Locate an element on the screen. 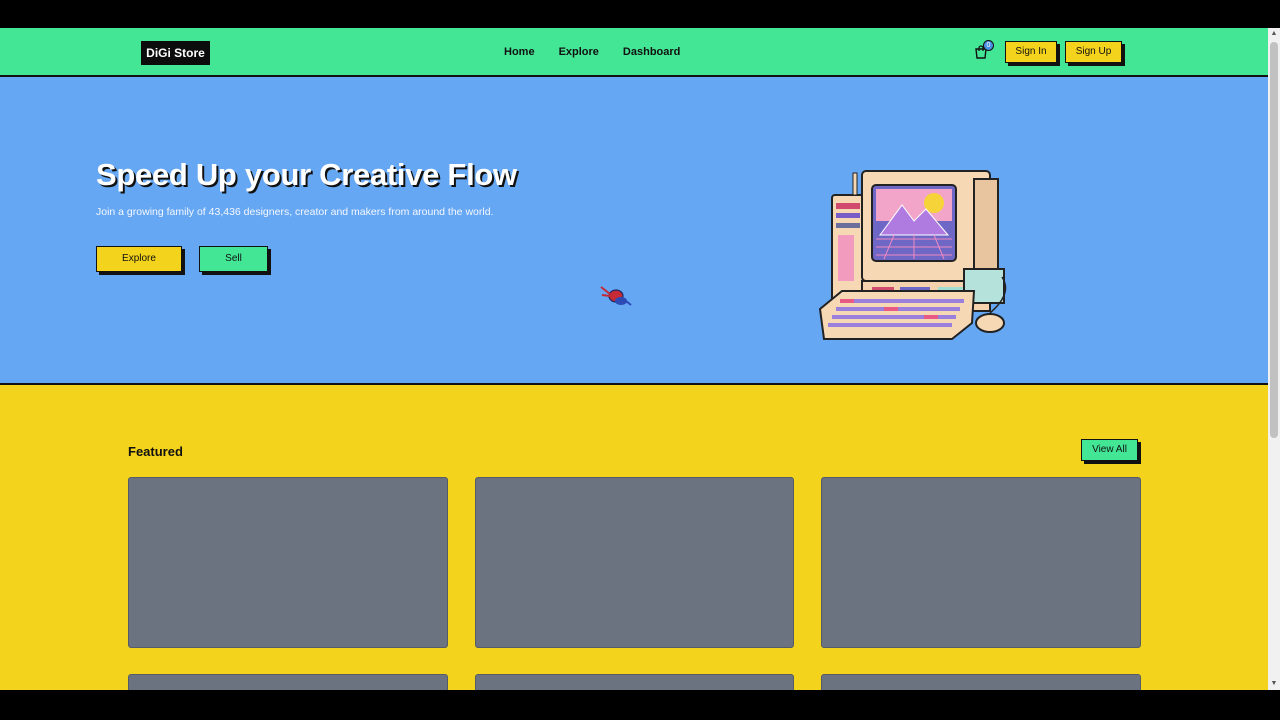 This screenshot has height=720, width=1280. hero-sell-button: Sell is located at coordinates (233, 259).